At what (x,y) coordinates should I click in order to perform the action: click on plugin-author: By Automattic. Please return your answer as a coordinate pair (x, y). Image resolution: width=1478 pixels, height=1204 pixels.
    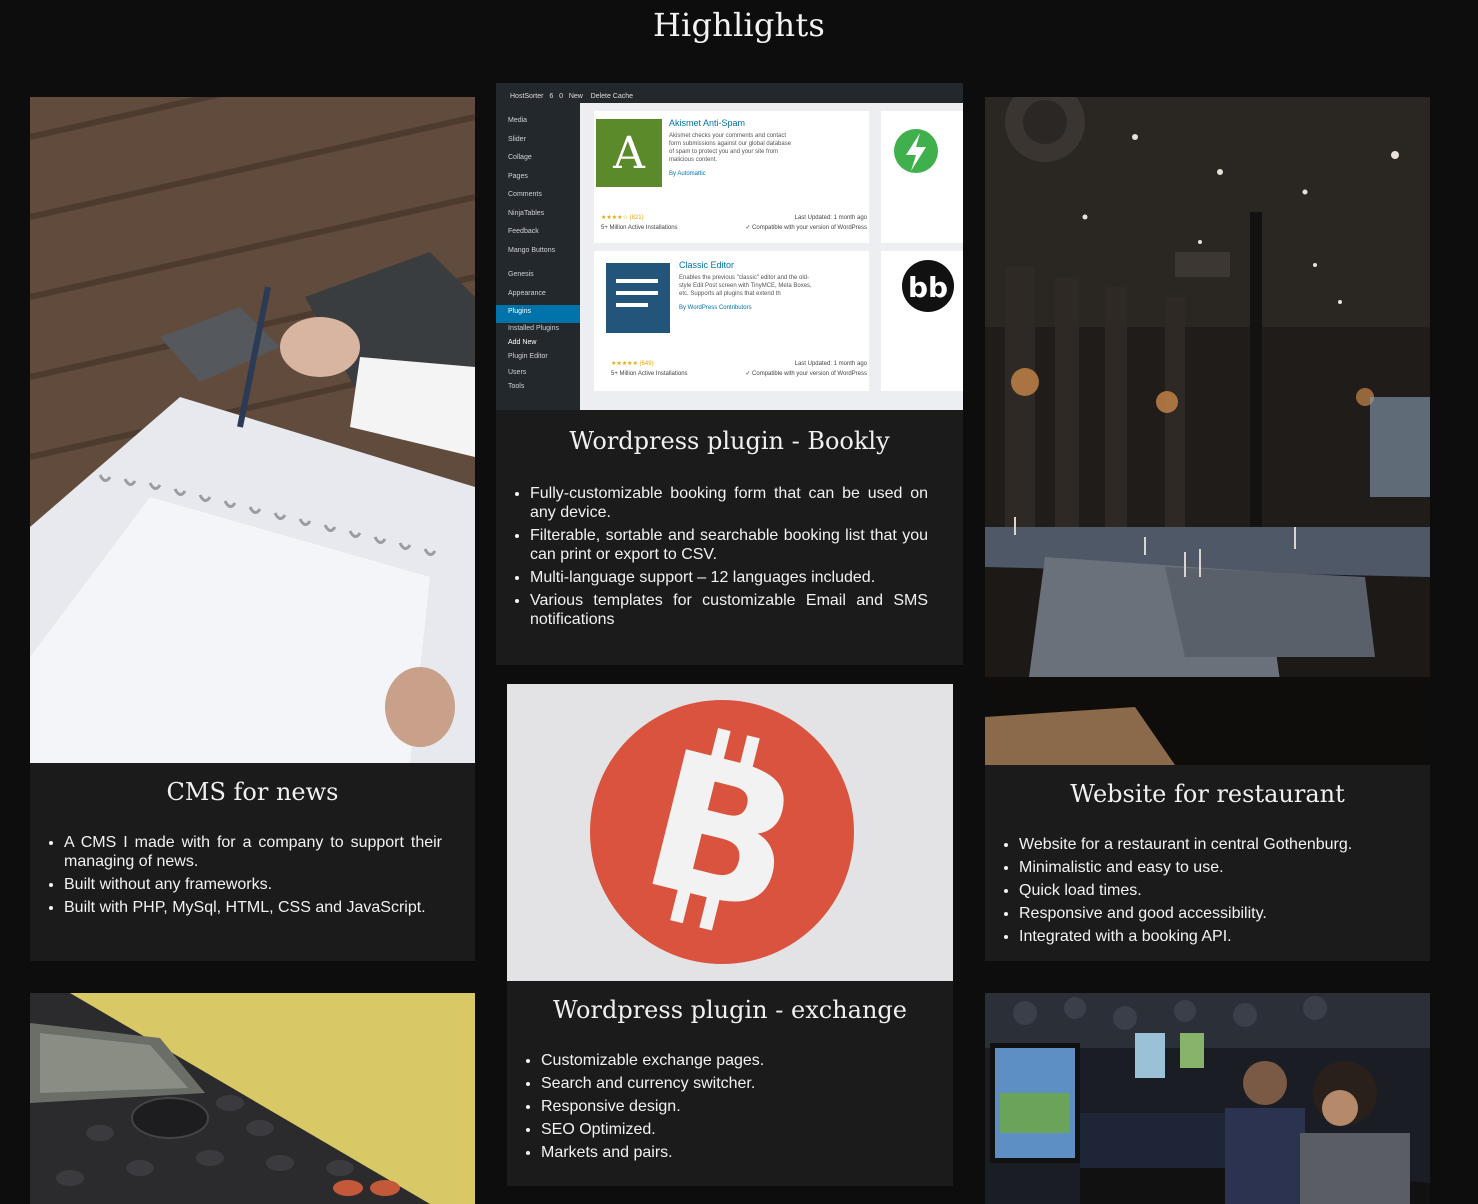
    Looking at the image, I should click on (687, 174).